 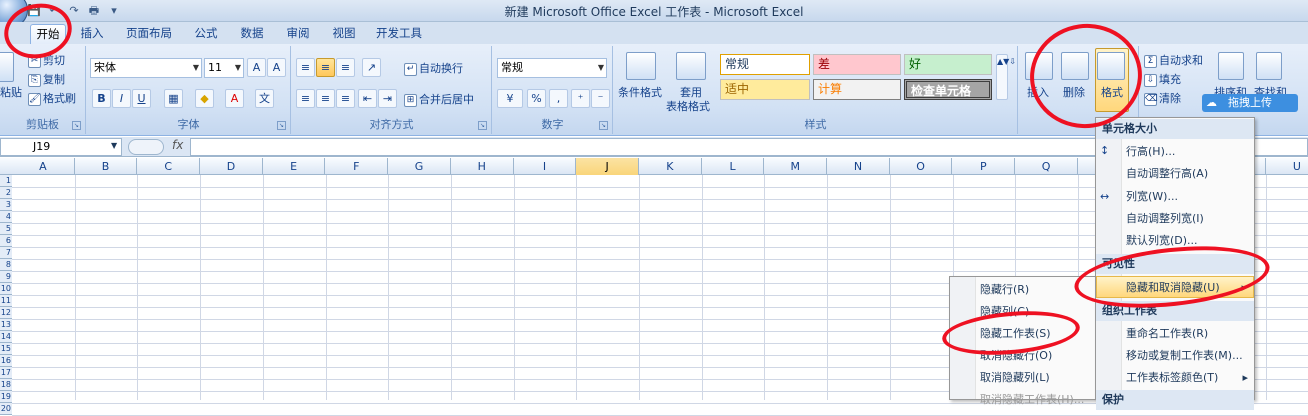 What do you see at coordinates (580, 98) in the screenshot?
I see `increase-decimal-icon: ⁺` at bounding box center [580, 98].